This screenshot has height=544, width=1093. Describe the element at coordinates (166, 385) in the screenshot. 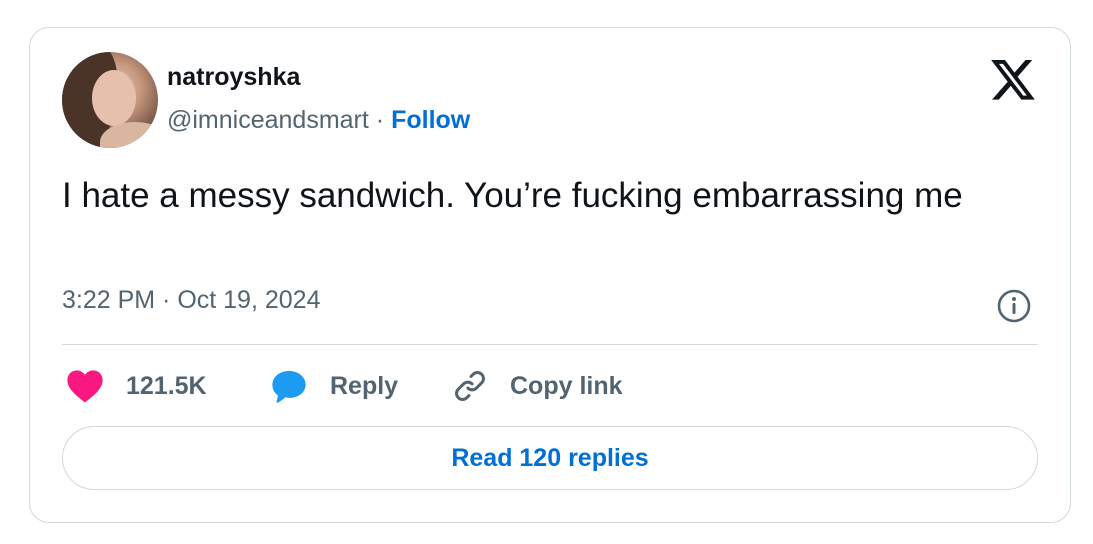

I see `likes-count: 121.5K` at that location.